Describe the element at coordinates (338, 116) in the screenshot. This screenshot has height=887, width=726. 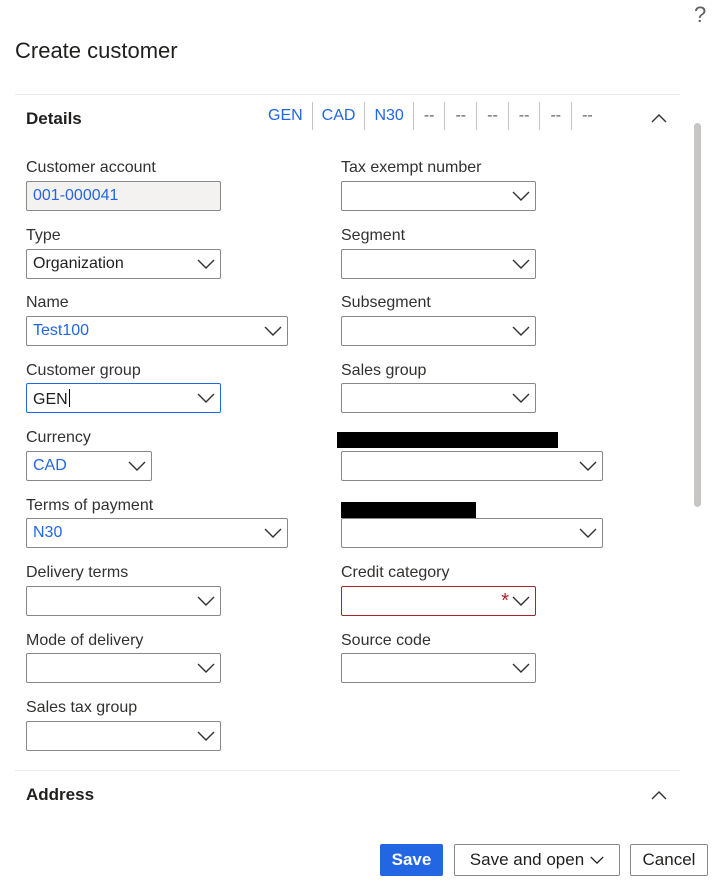
I see `summary-currency: CAD` at that location.